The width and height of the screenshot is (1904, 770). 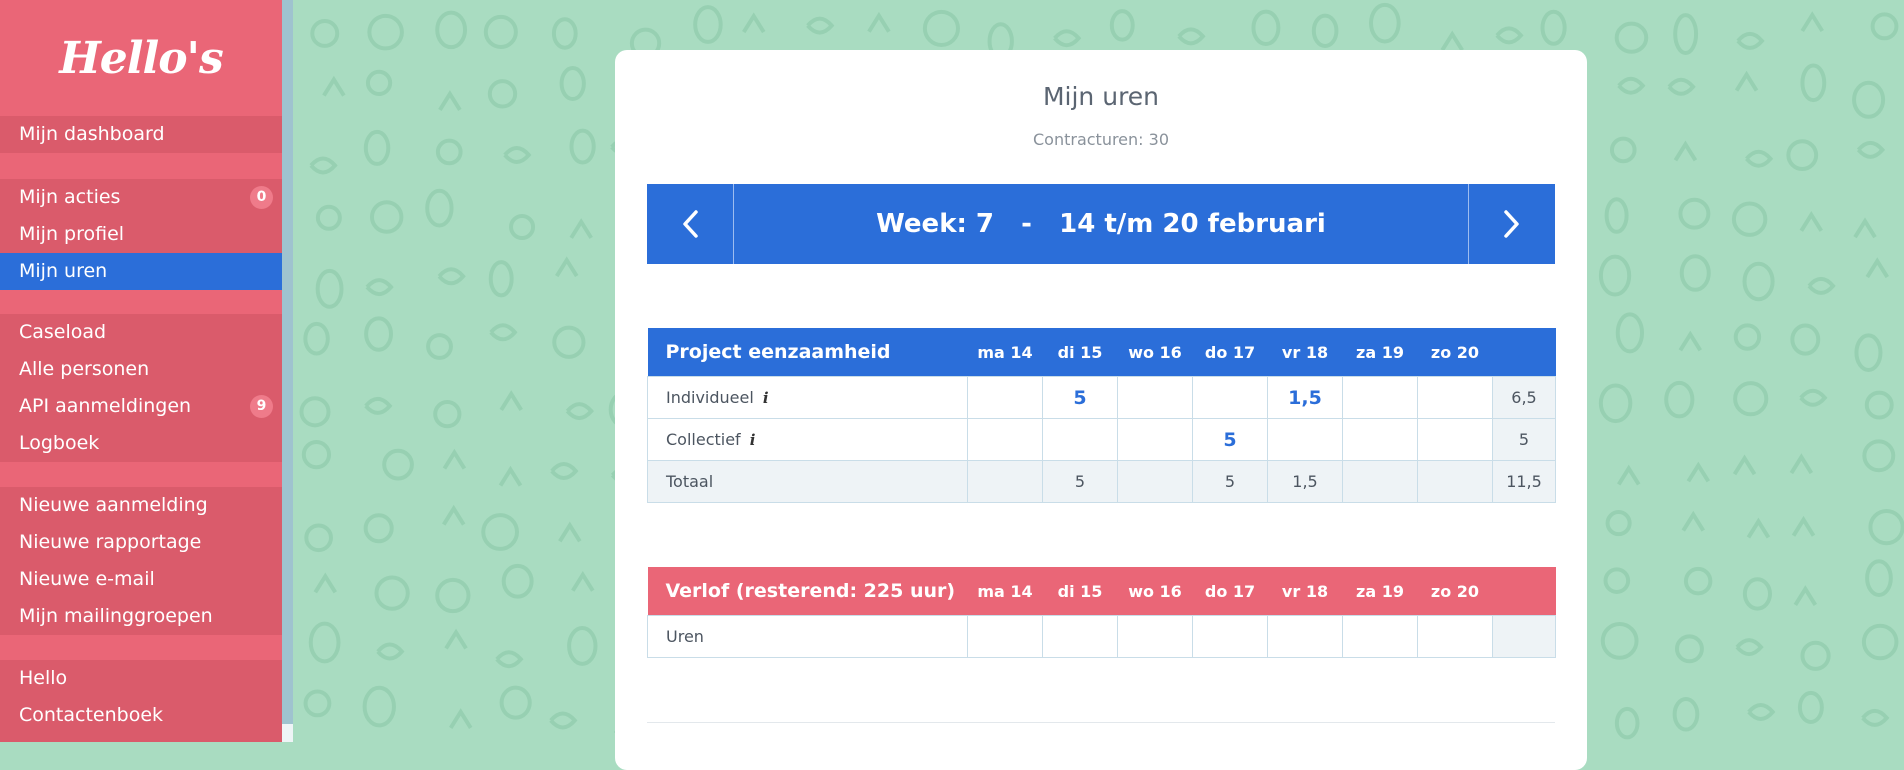 I want to click on sidebar-item-nieuwe-aanmelding: Nieuwe aanmelding, so click(x=141, y=505).